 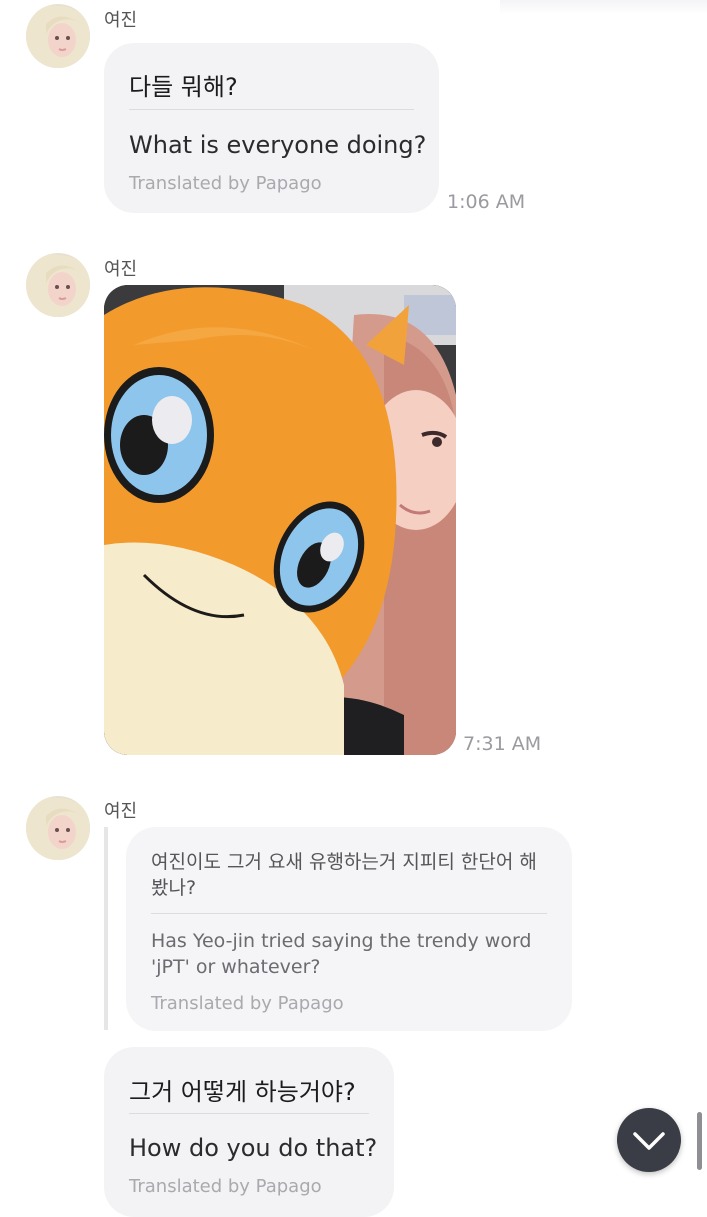 What do you see at coordinates (502, 744) in the screenshot?
I see `timestamp: 7:31 AM` at bounding box center [502, 744].